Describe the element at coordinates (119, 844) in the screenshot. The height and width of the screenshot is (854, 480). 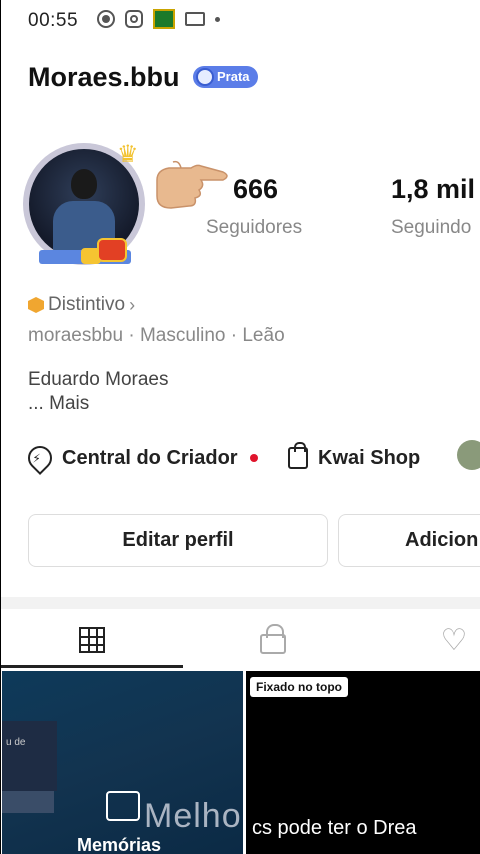
I see `memories-label: Memórias` at that location.